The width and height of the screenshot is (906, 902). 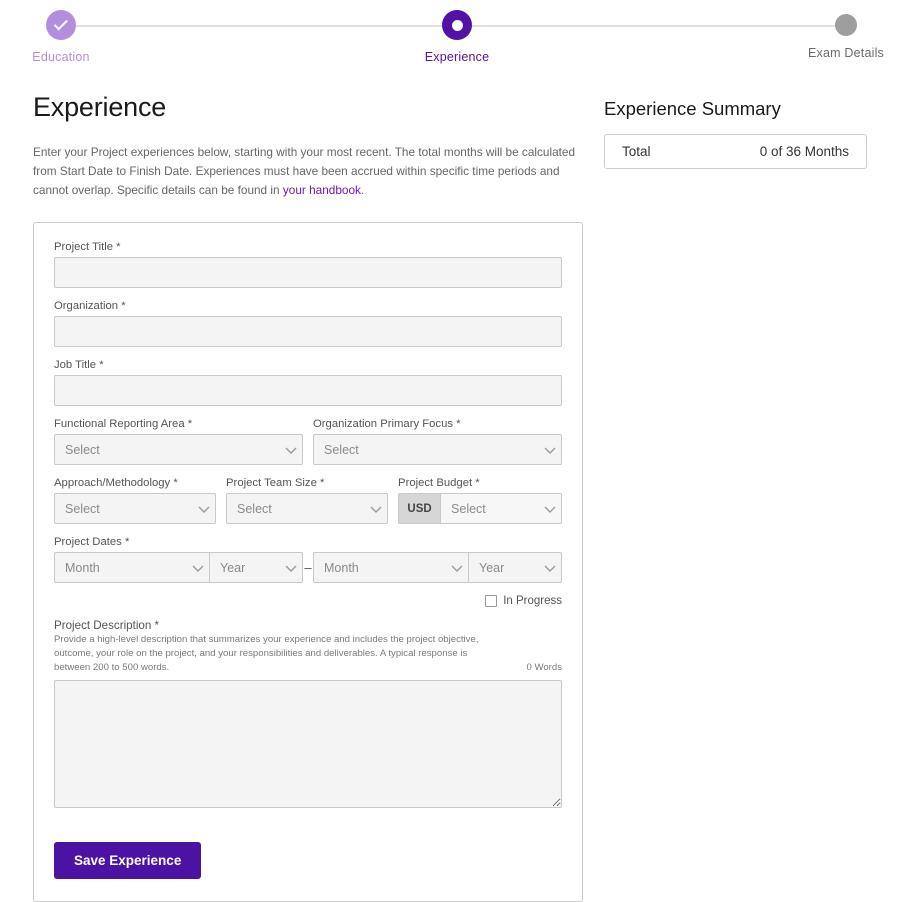 I want to click on end-month-select: Month, so click(x=391, y=568).